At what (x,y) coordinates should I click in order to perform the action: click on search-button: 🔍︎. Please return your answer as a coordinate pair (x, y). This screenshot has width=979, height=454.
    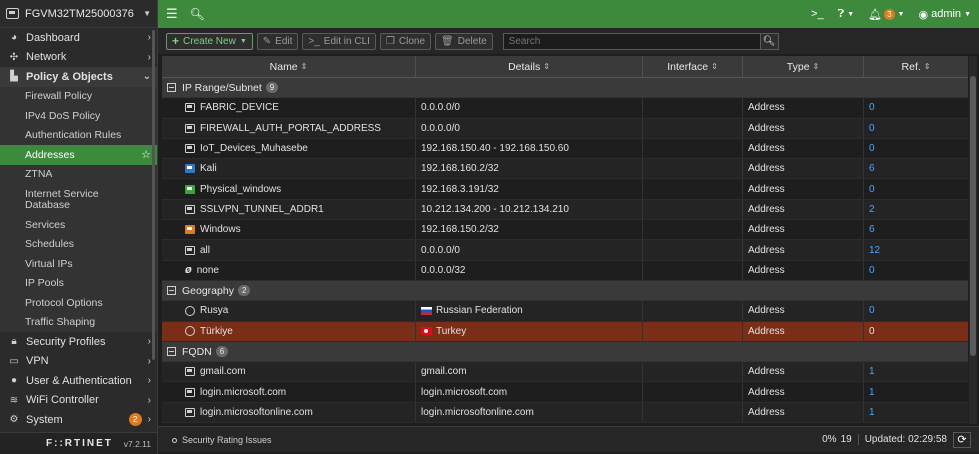
    Looking at the image, I should click on (769, 41).